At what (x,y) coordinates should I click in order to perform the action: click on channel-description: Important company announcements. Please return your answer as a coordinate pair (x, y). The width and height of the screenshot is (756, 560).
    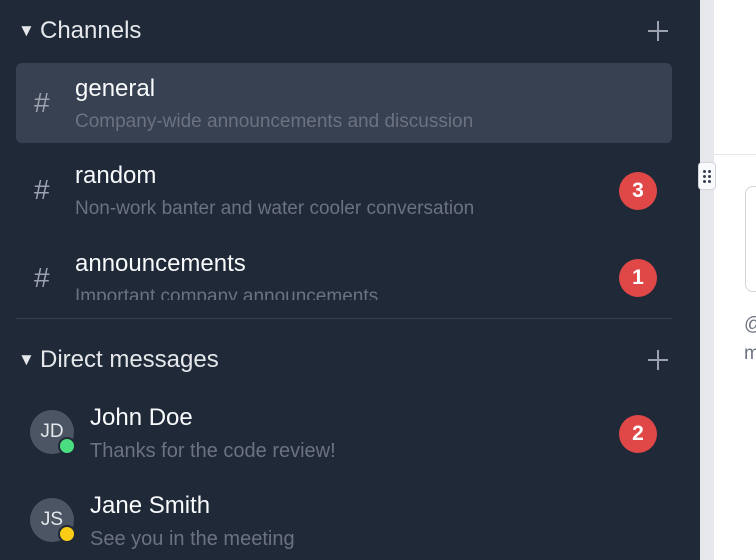
    Looking at the image, I should click on (227, 293).